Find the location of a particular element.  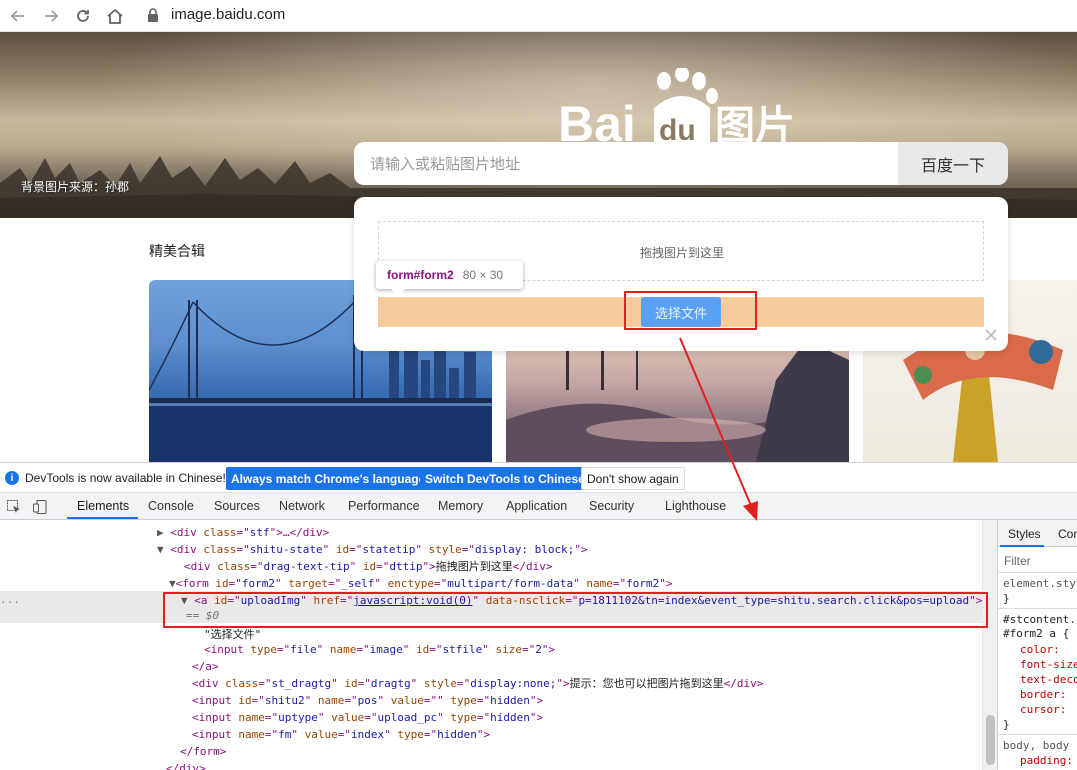

drop-text: 拖拽图片到这里 is located at coordinates (681, 253).